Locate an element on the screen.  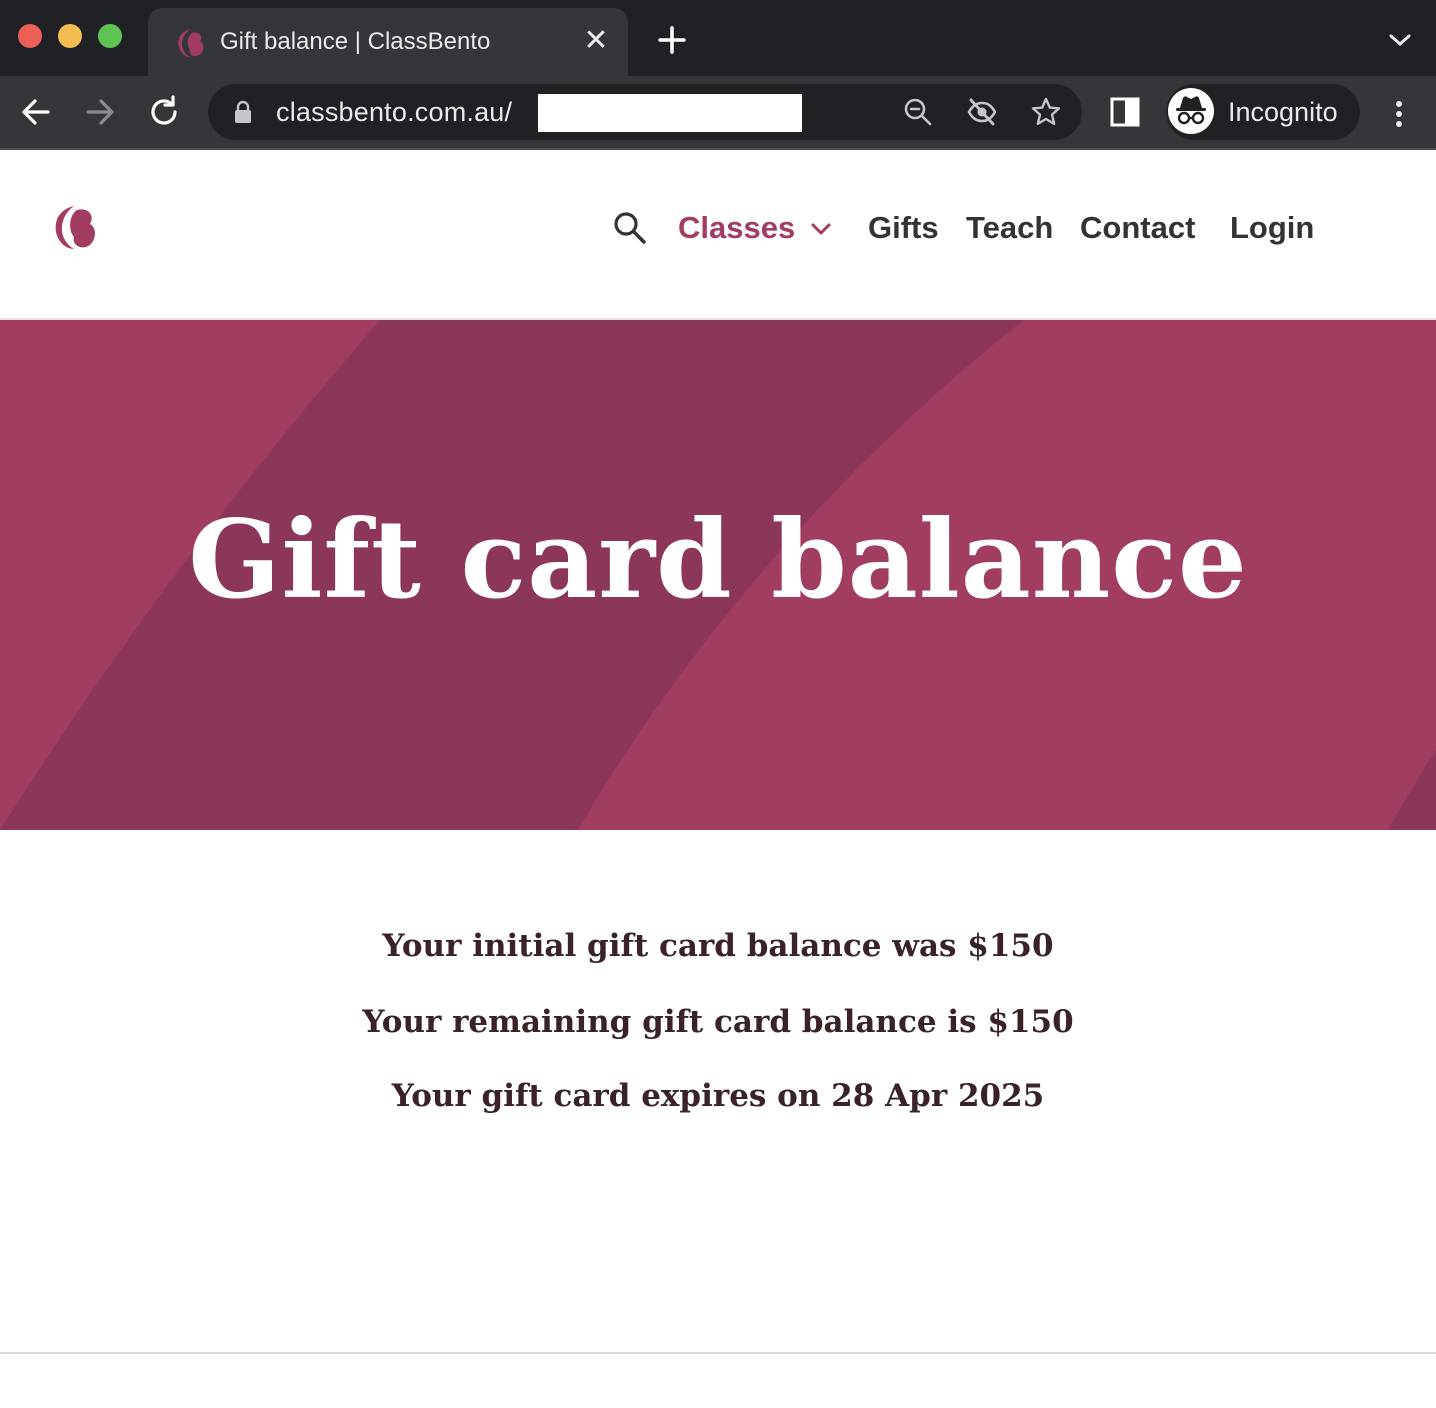
incognito-icon is located at coordinates (1191, 110).